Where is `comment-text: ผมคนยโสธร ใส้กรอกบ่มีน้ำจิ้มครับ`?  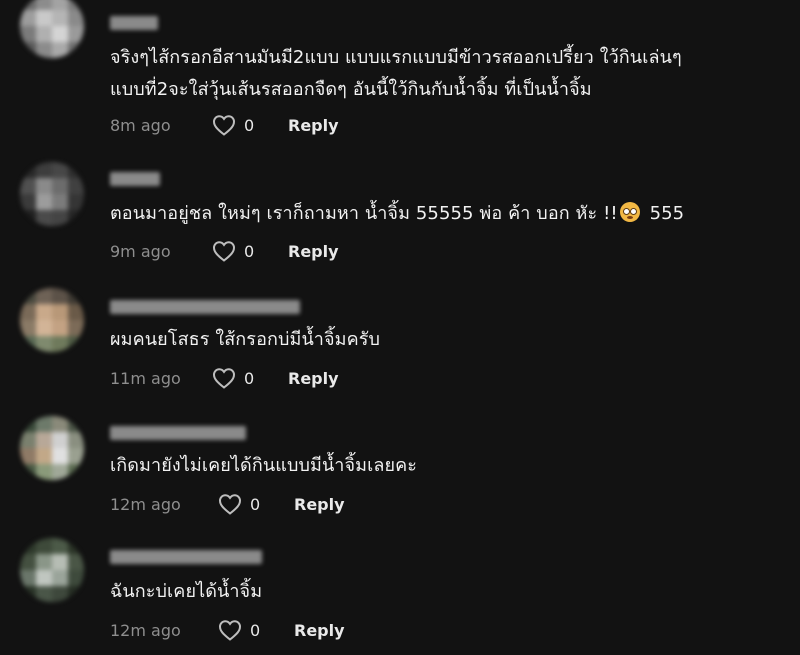 comment-text: ผมคนยโสธร ใส้กรอกบ่มีน้ำจิ้มครับ is located at coordinates (440, 340).